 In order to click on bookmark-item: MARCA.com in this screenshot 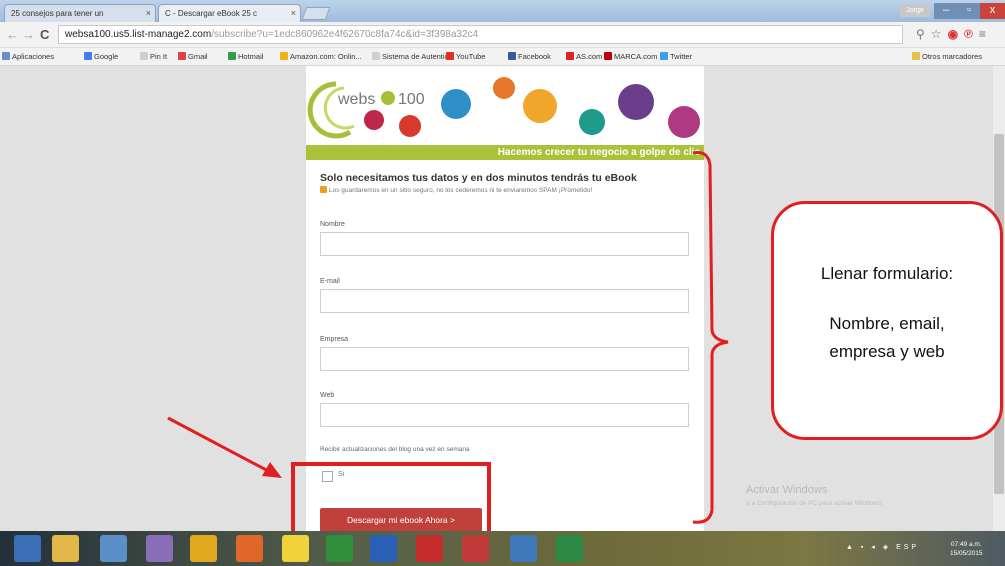, I will do `click(630, 56)`.